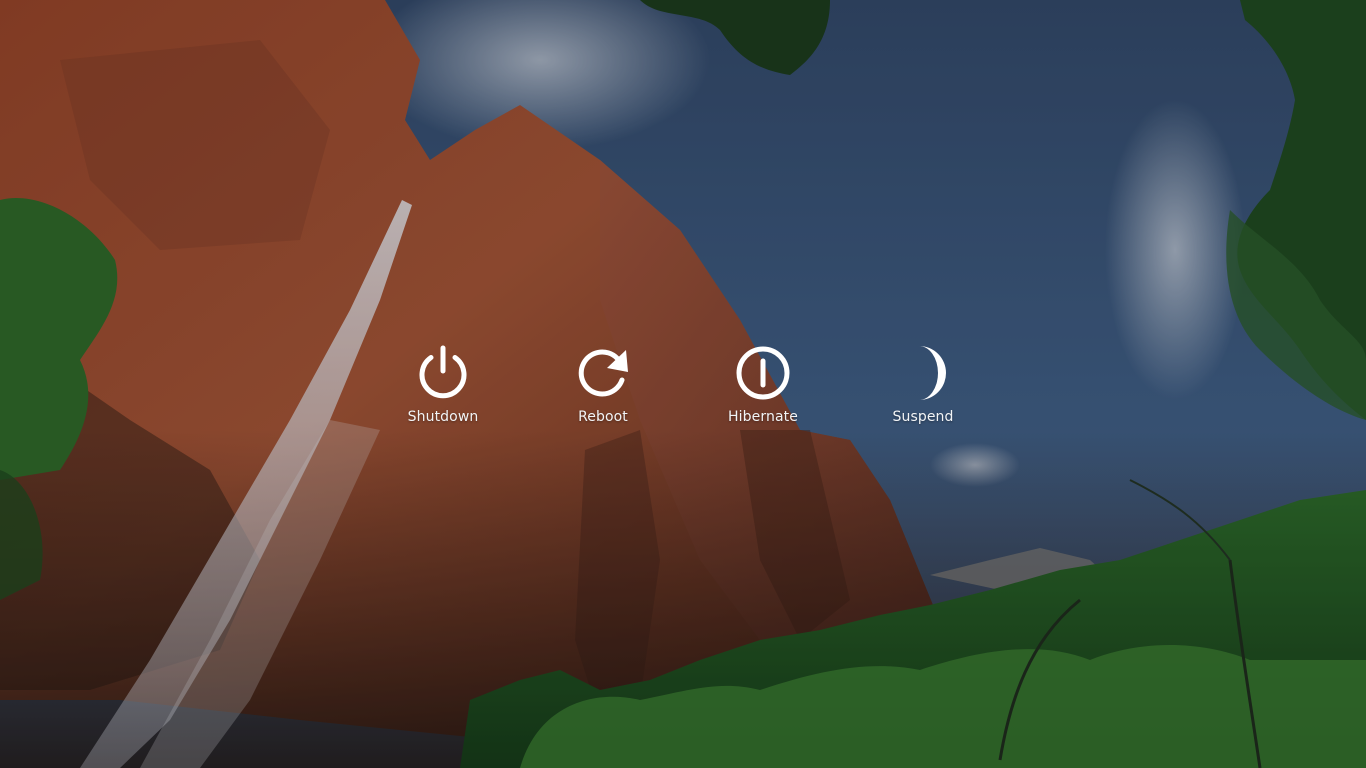 The height and width of the screenshot is (768, 1366). What do you see at coordinates (443, 373) in the screenshot?
I see `power-icon` at bounding box center [443, 373].